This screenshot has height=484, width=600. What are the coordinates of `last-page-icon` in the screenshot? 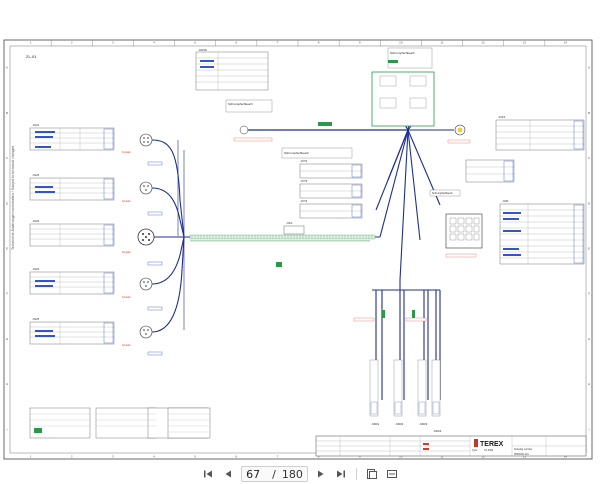 It's located at (341, 474).